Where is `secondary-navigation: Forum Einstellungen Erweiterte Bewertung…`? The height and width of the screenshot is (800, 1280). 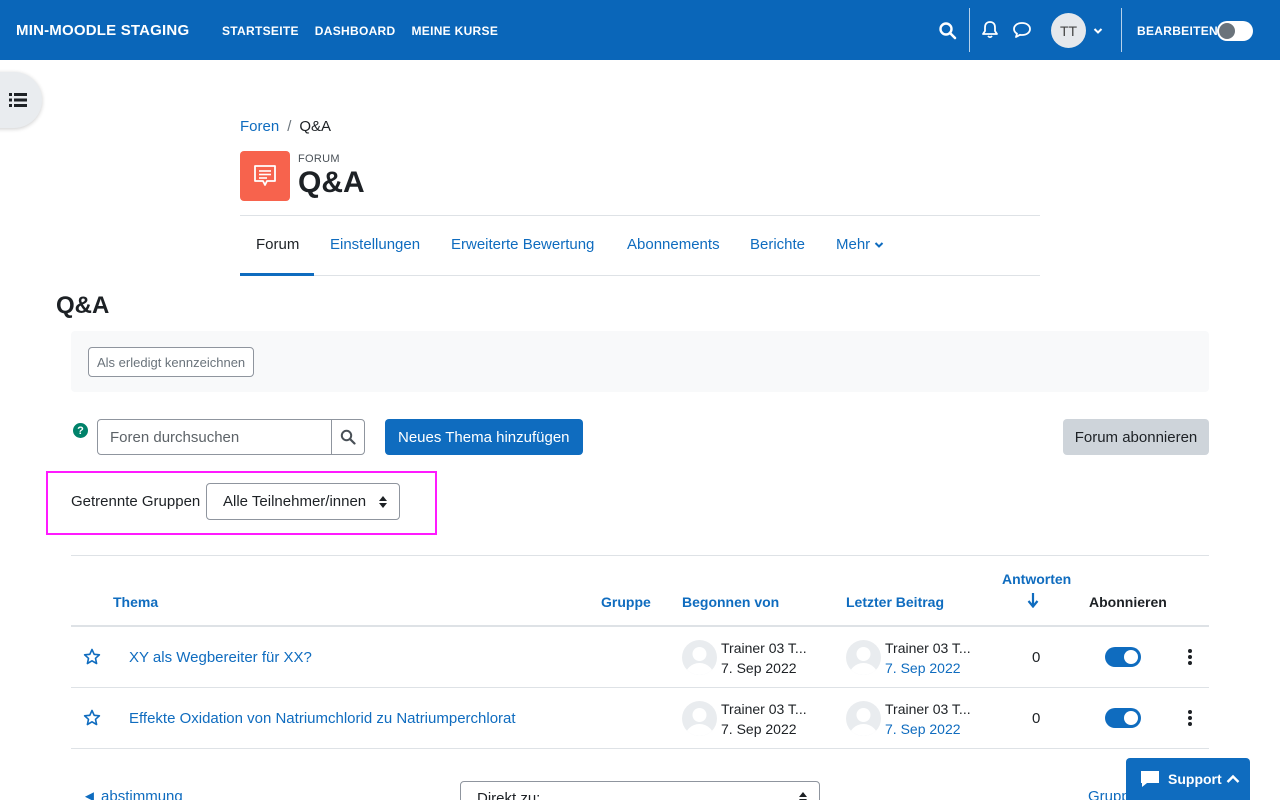 secondary-navigation: Forum Einstellungen Erweiterte Bewertung… is located at coordinates (640, 245).